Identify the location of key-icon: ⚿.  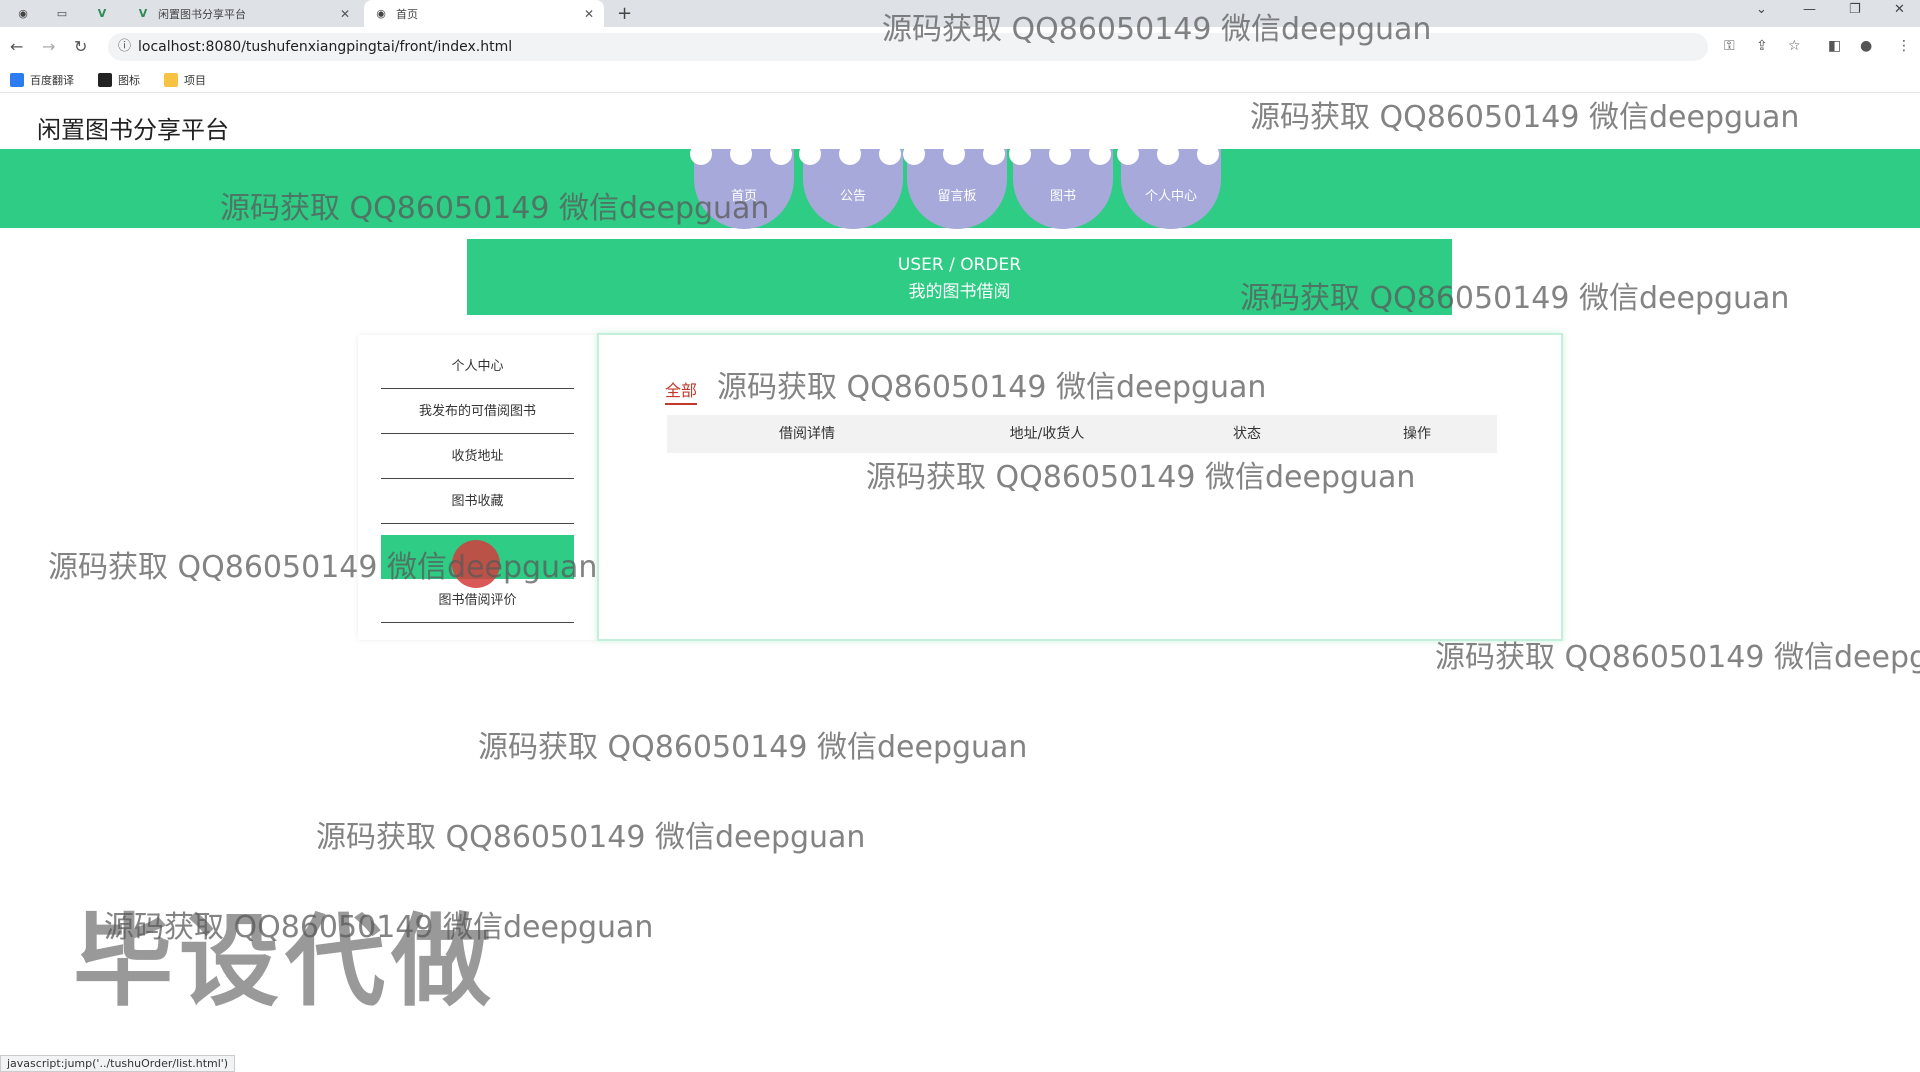
(1729, 46).